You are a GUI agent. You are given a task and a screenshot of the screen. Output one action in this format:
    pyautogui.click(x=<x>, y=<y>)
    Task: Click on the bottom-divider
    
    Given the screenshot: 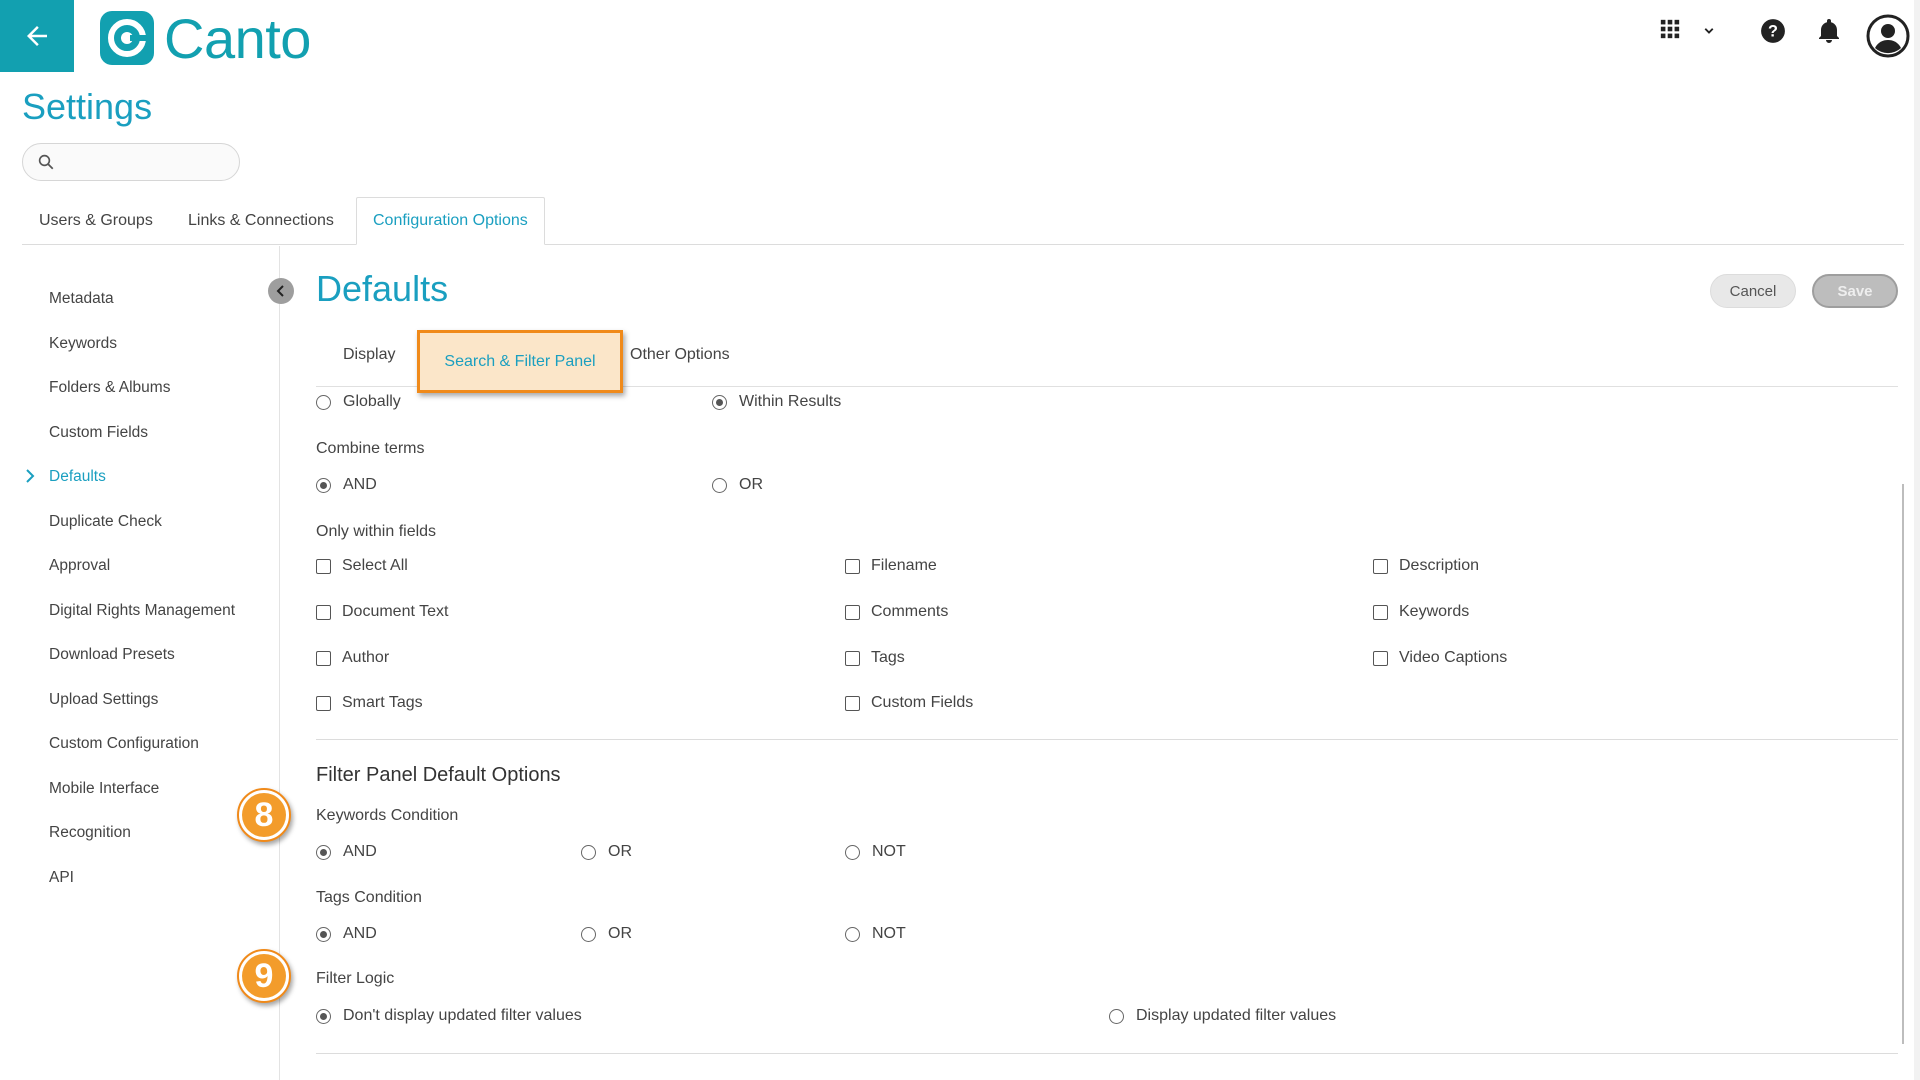 What is the action you would take?
    pyautogui.click(x=1107, y=1053)
    